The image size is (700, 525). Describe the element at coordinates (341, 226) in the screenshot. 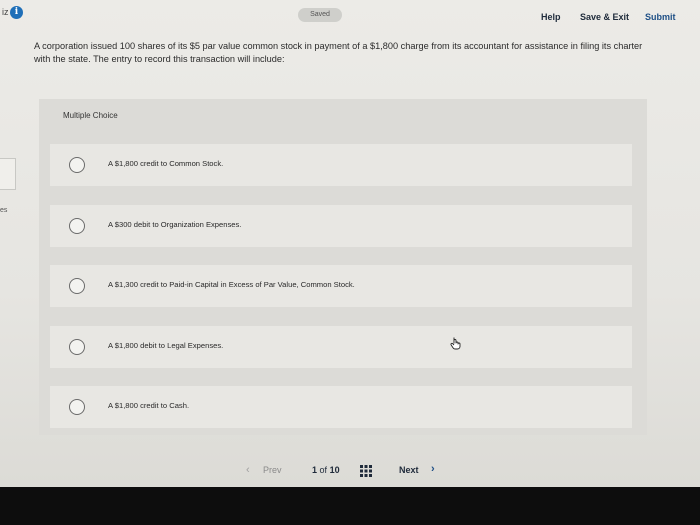

I see `choice-option-2: A $300 debit to Organization Expenses.` at that location.